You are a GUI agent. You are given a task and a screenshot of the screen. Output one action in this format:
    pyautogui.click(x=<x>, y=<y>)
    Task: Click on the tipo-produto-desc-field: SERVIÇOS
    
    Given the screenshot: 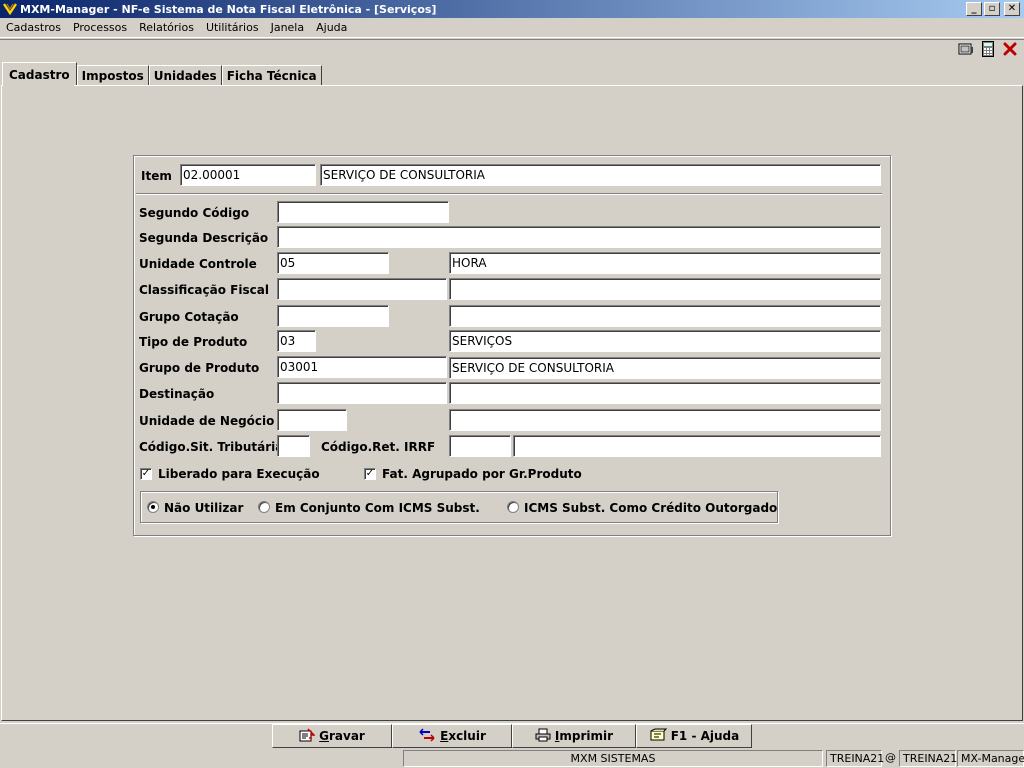 What is the action you would take?
    pyautogui.click(x=665, y=341)
    